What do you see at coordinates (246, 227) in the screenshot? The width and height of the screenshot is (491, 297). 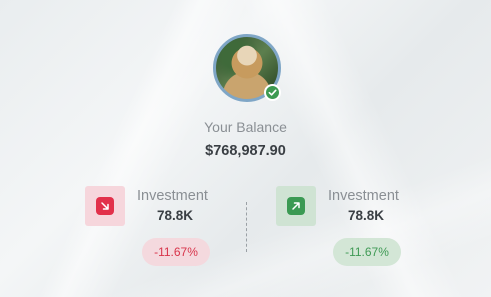 I see `divider` at bounding box center [246, 227].